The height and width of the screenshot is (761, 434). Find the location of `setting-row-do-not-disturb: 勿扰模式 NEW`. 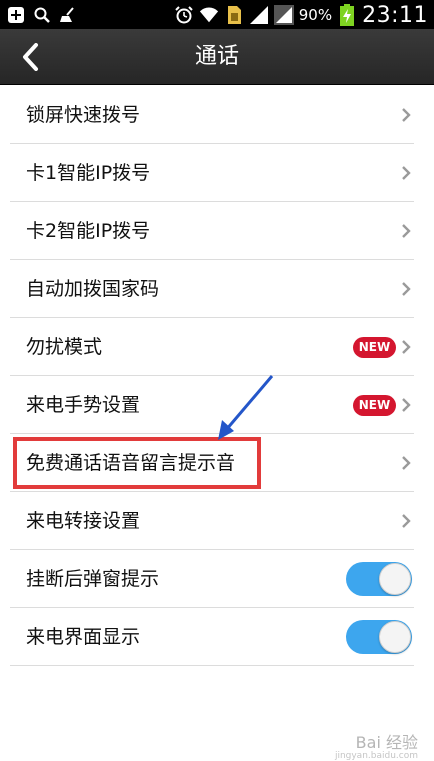

setting-row-do-not-disturb: 勿扰模式 NEW is located at coordinates (212, 347).